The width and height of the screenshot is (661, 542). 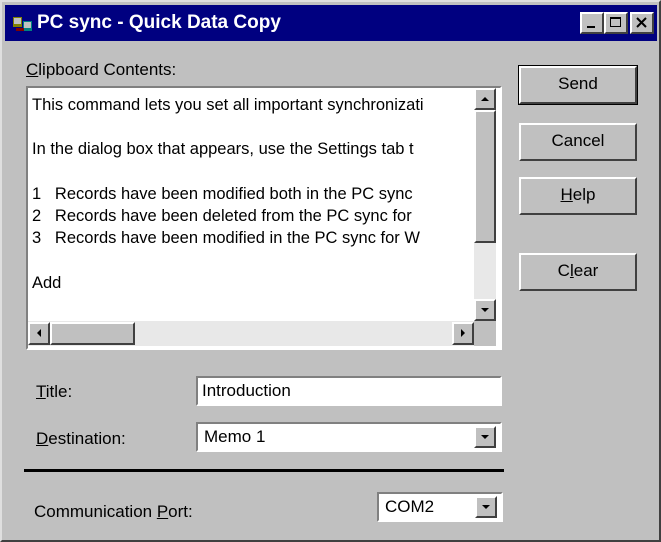 I want to click on vertical-scrollbar, so click(x=485, y=204).